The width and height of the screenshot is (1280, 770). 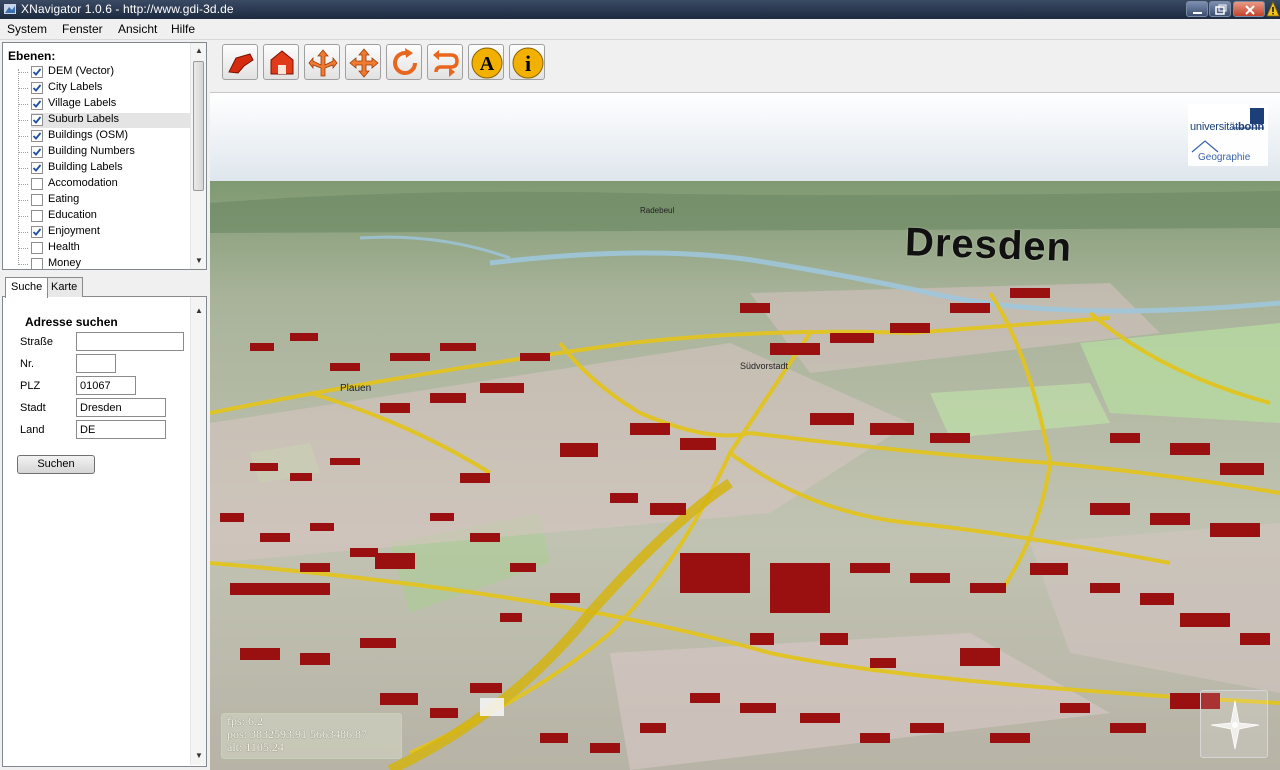 I want to click on city-label-dresden: Dresden, so click(x=988, y=245).